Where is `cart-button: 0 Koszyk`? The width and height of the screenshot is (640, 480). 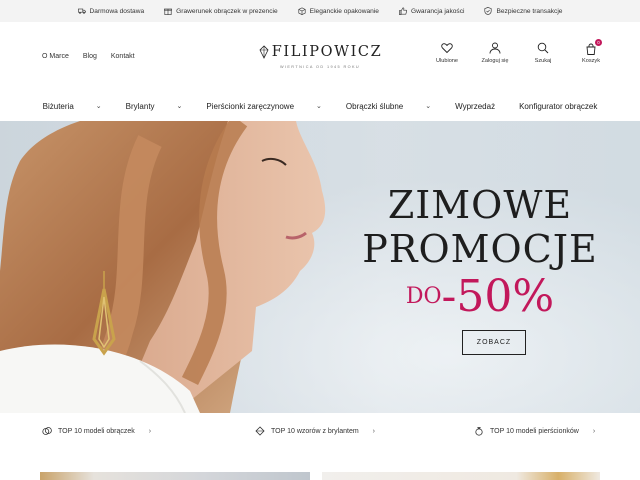 cart-button: 0 Koszyk is located at coordinates (591, 51).